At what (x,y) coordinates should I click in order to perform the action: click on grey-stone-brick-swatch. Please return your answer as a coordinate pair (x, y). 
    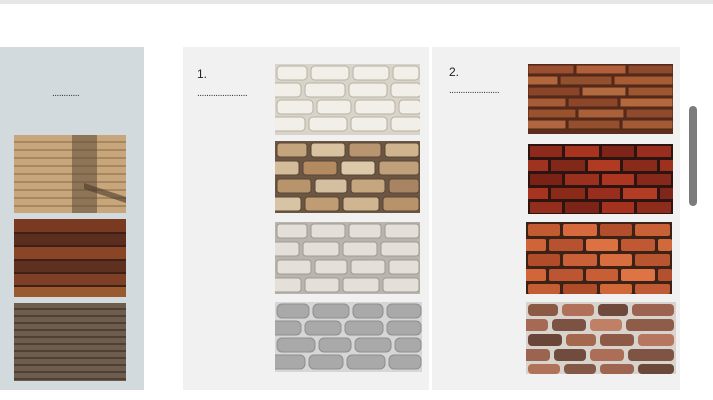
    Looking at the image, I should click on (348, 337).